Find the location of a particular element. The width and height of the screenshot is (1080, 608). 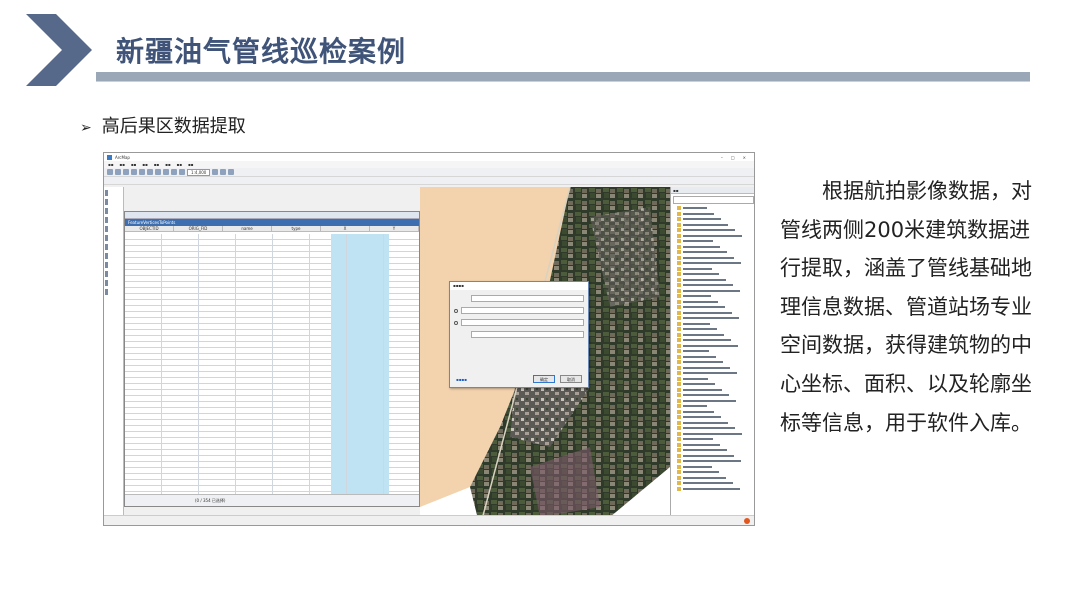

catalog-icon is located at coordinates (223, 172).